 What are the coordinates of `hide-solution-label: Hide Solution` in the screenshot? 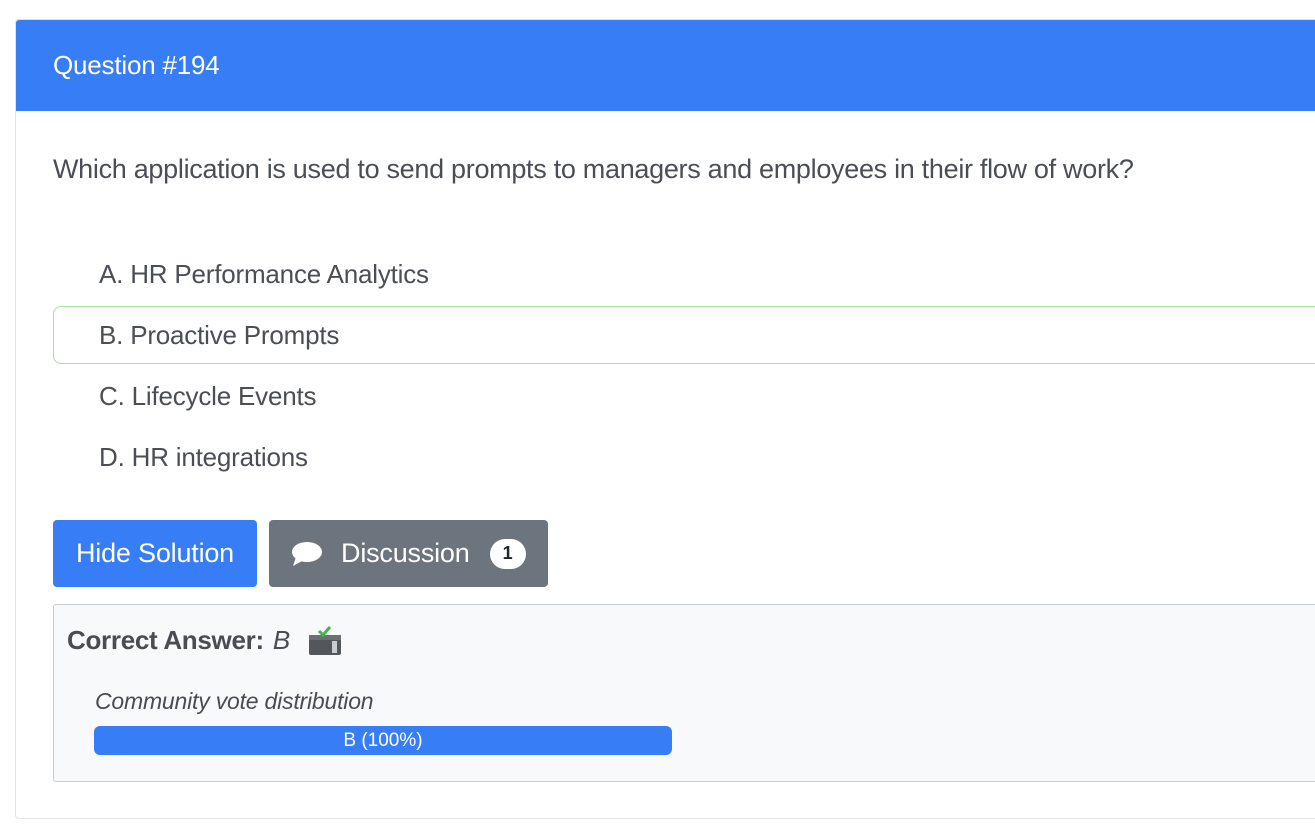 It's located at (155, 553).